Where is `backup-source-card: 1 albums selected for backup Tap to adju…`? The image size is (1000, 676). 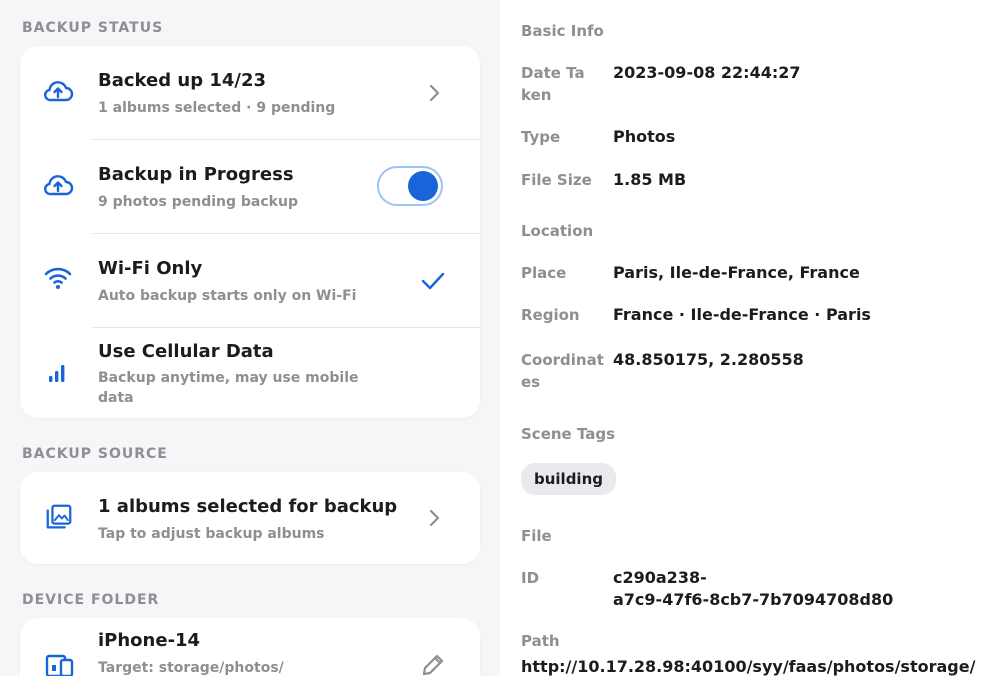 backup-source-card: 1 albums selected for backup Tap to adju… is located at coordinates (250, 518).